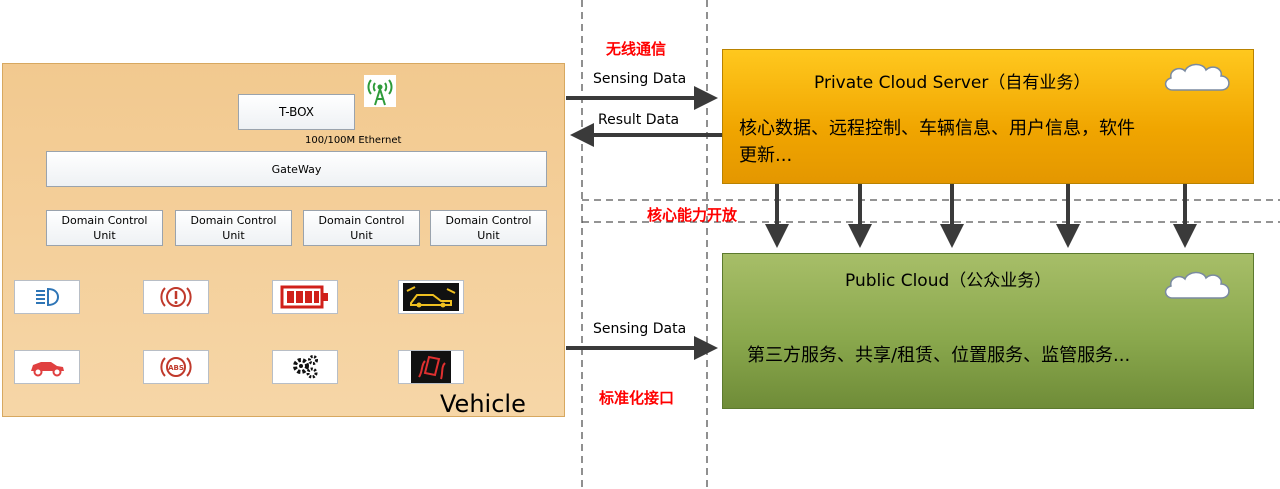  What do you see at coordinates (981, 216) in the screenshot?
I see `core-capability-arrows` at bounding box center [981, 216].